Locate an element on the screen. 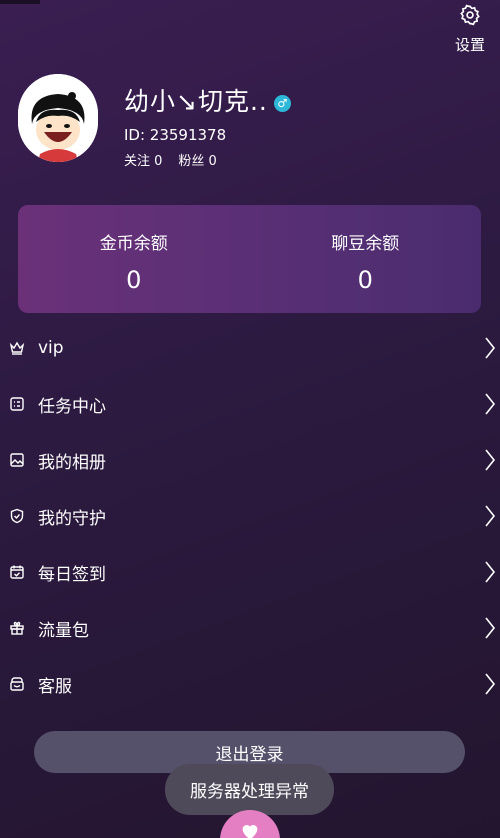  avatar is located at coordinates (58, 118).